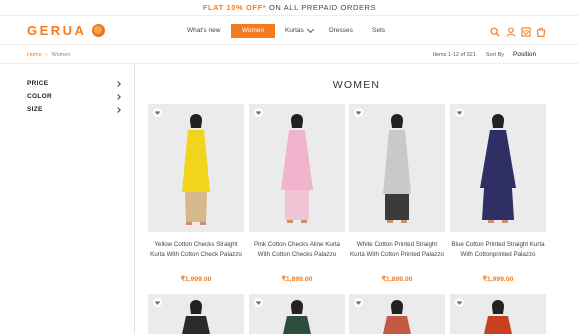  Describe the element at coordinates (61, 55) in the screenshot. I see `breadcrumb-current: Women` at that location.